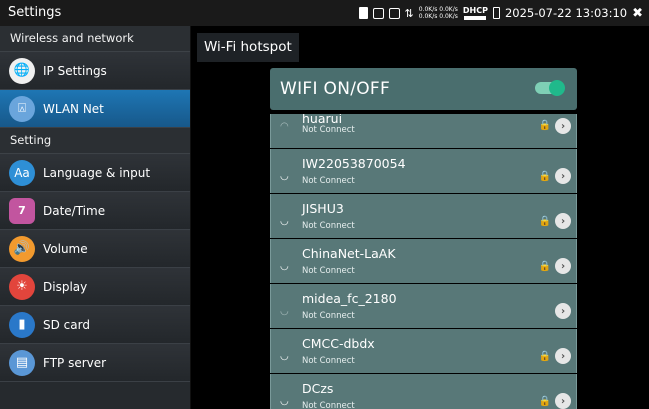  I want to click on sidebar-item-wlan-net: ⍓ WLAN Net, so click(95, 109).